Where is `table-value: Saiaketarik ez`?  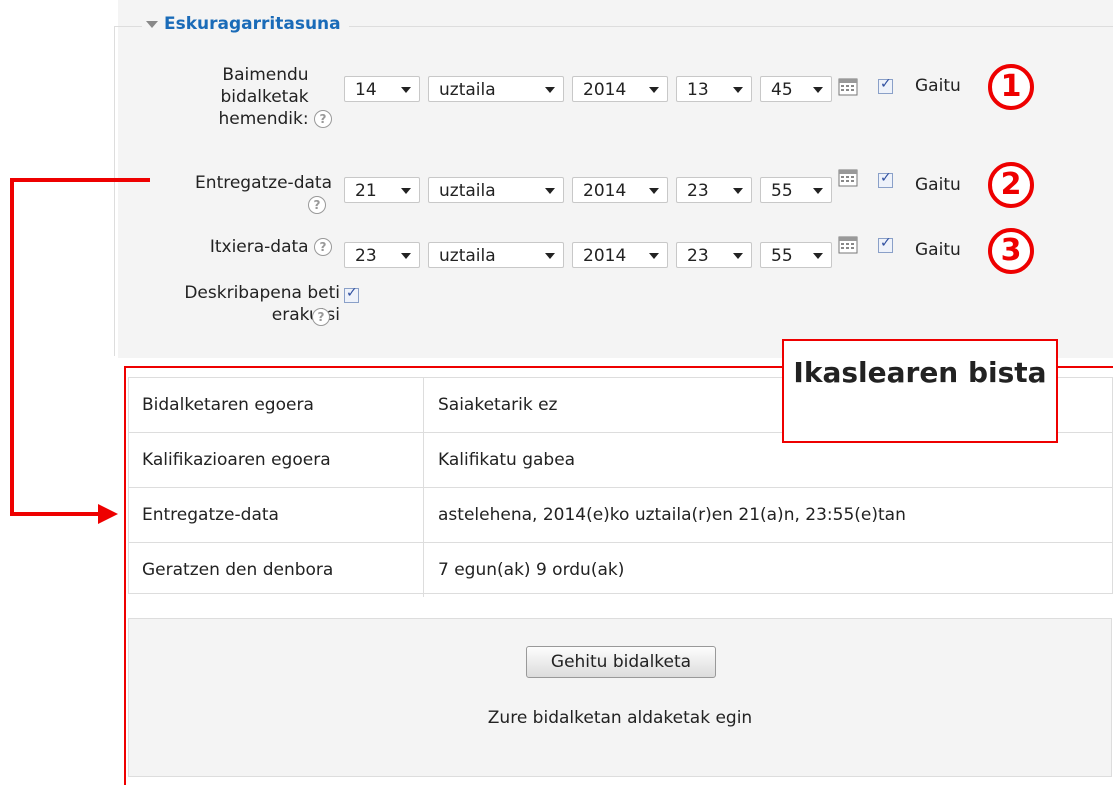 table-value: Saiaketarik ez is located at coordinates (498, 405).